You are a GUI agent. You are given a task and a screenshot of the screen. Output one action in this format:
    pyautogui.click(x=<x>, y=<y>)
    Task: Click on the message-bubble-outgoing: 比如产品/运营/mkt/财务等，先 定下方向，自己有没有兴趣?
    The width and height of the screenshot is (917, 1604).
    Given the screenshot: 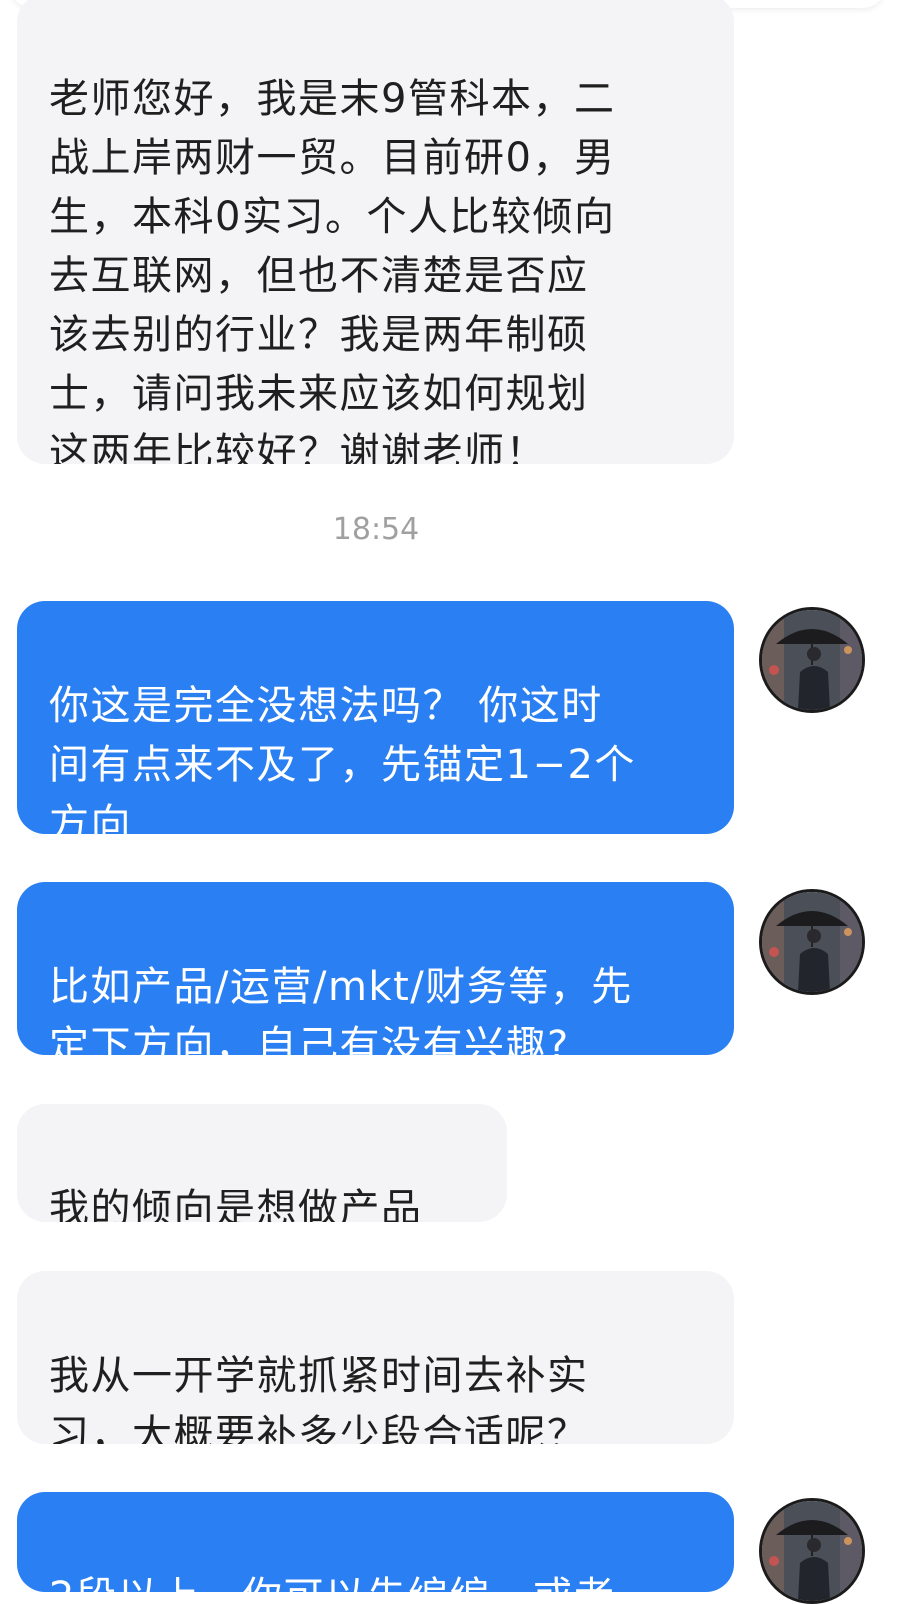 What is the action you would take?
    pyautogui.click(x=375, y=968)
    